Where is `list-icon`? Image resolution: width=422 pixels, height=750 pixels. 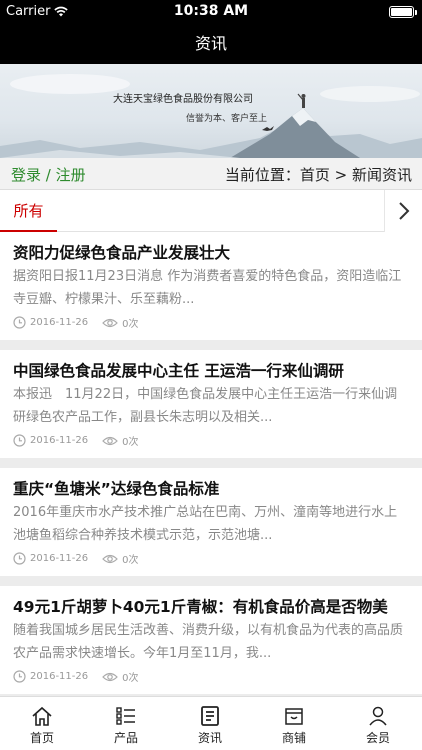
list-icon is located at coordinates (125, 716).